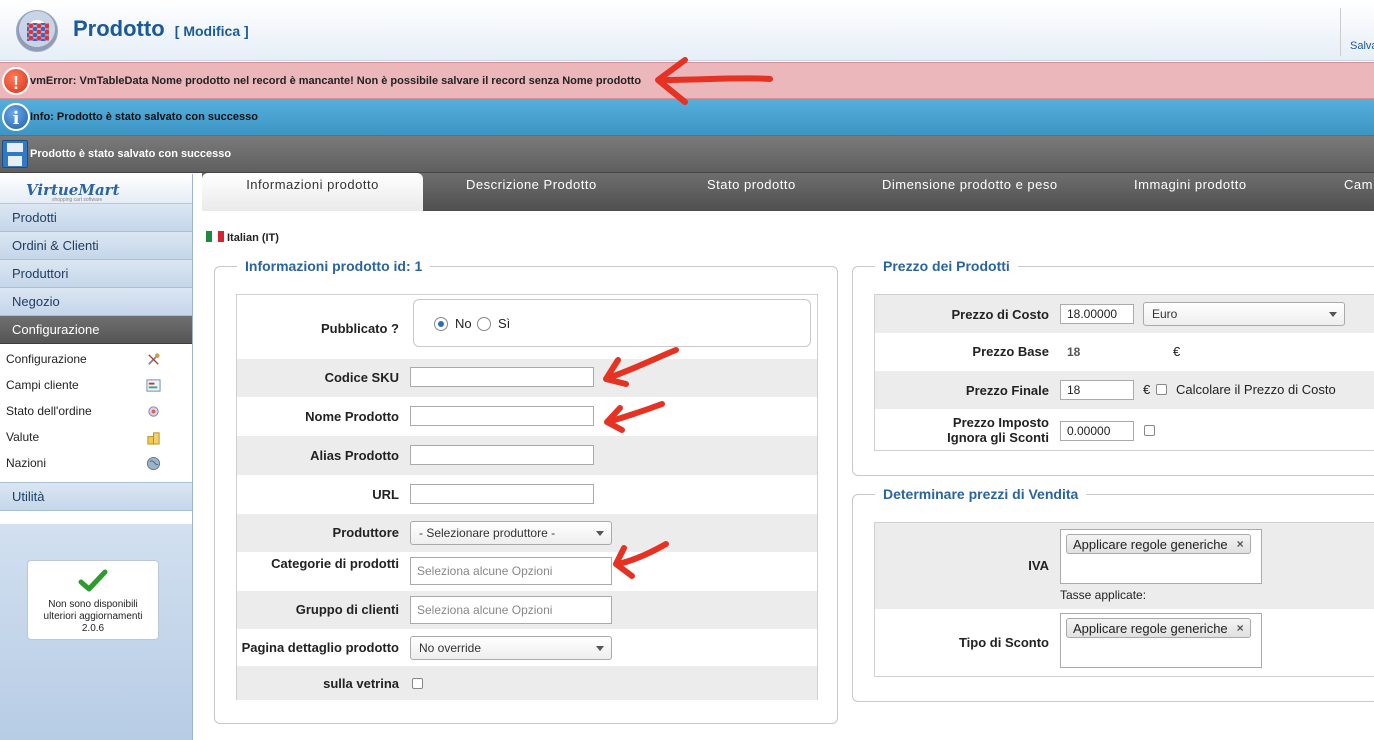  What do you see at coordinates (320, 647) in the screenshot?
I see `detail-page-label: Pagina dettaglio prodotto` at bounding box center [320, 647].